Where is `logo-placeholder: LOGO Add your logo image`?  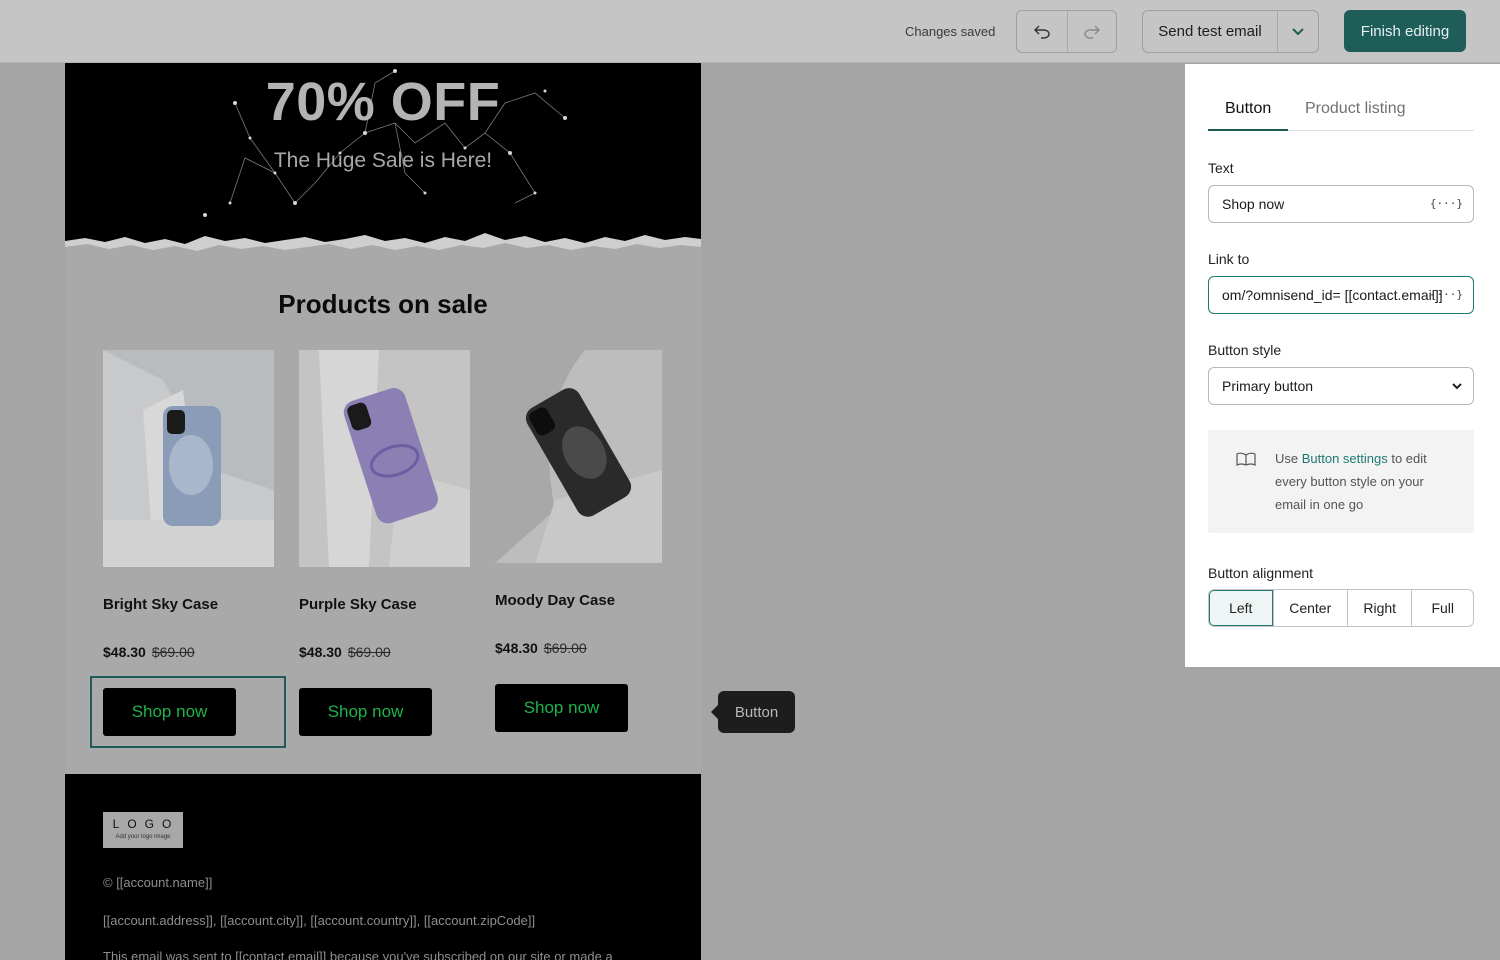 logo-placeholder: LOGO Add your logo image is located at coordinates (143, 830).